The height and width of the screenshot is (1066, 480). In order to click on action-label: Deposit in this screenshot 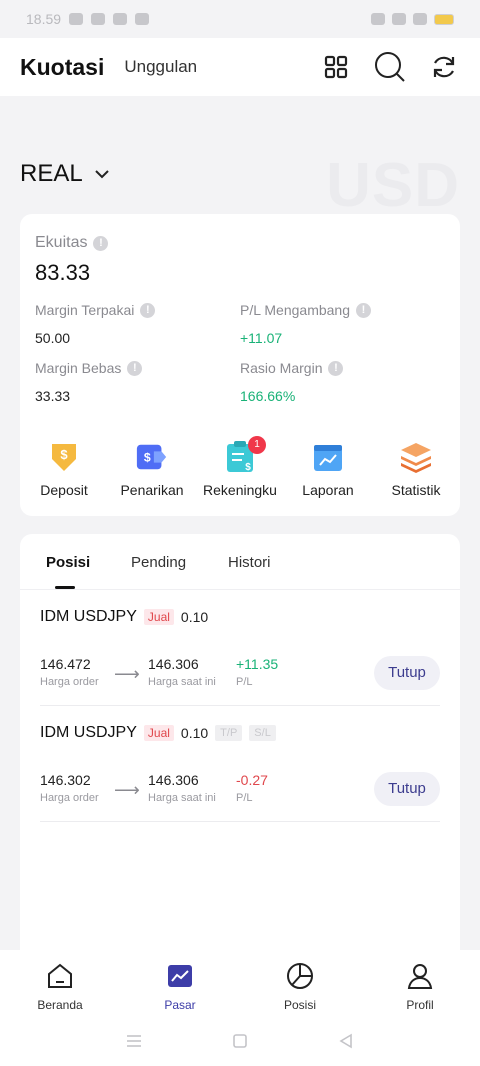, I will do `click(64, 490)`.